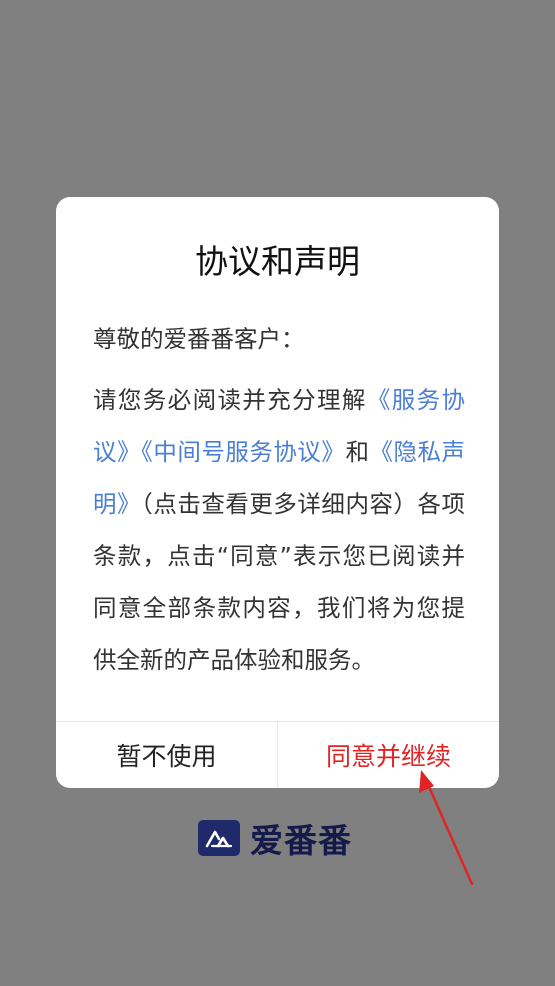 This screenshot has width=555, height=986. Describe the element at coordinates (357, 452) in the screenshot. I see `and-text: 和` at that location.